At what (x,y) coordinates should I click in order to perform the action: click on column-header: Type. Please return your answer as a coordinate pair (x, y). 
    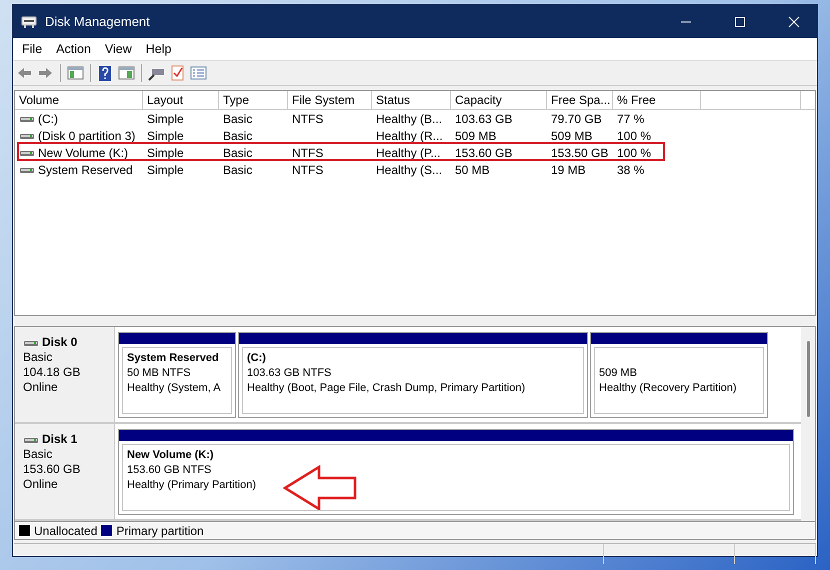
    Looking at the image, I should click on (253, 100).